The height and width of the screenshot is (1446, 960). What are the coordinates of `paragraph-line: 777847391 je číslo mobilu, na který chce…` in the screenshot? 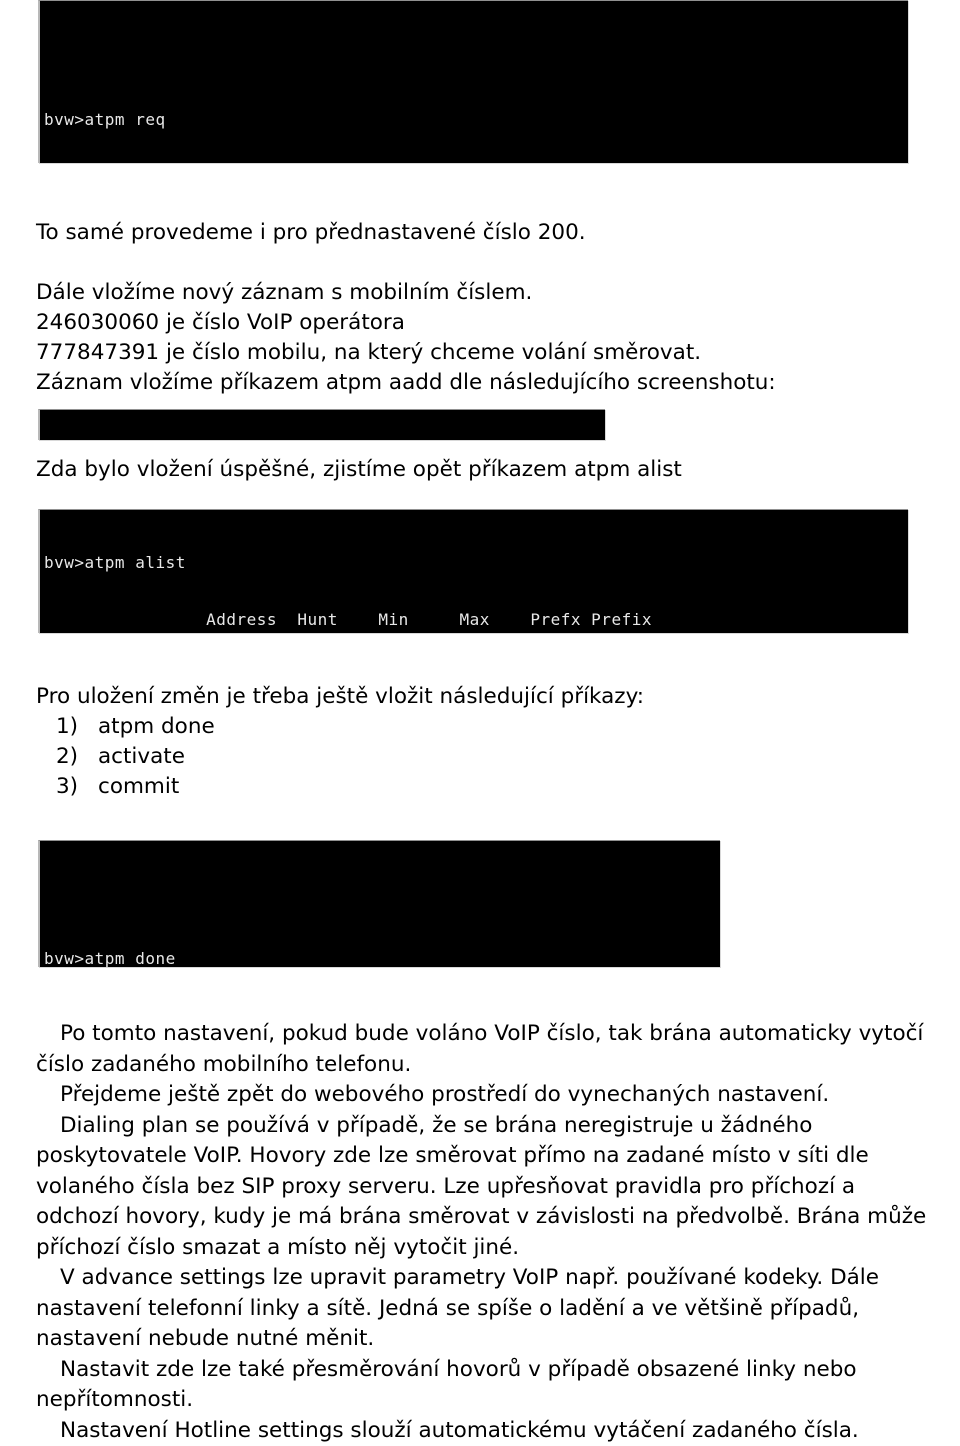 It's located at (481, 353).